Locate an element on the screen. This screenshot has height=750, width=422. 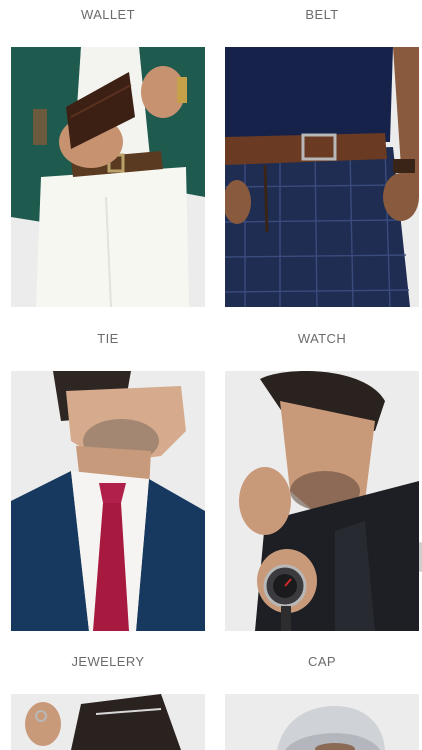
cap-photo is located at coordinates (322, 722).